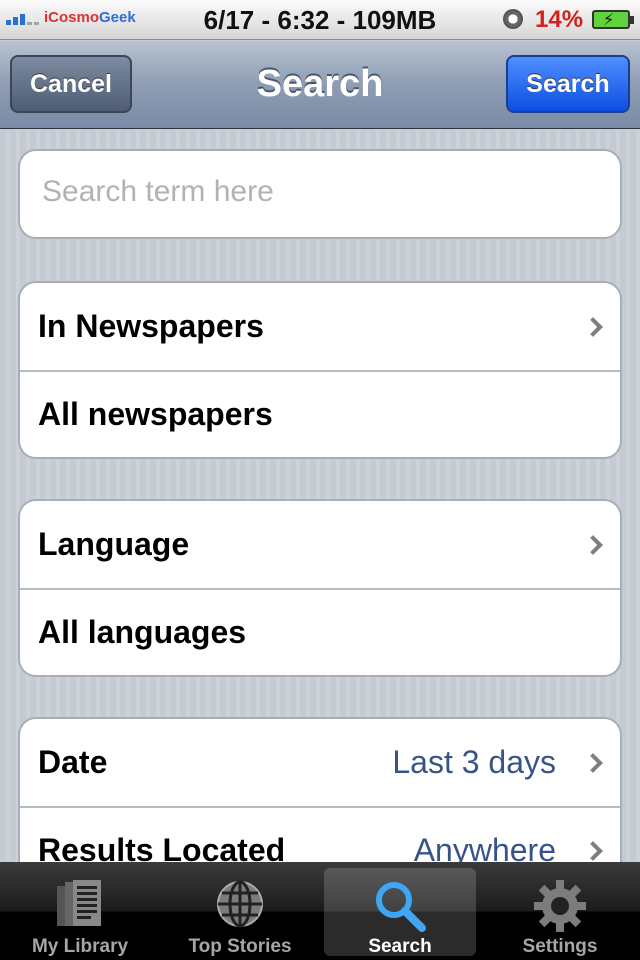 The height and width of the screenshot is (960, 640). I want to click on battery-charging-icon: ⚡, so click(613, 19).